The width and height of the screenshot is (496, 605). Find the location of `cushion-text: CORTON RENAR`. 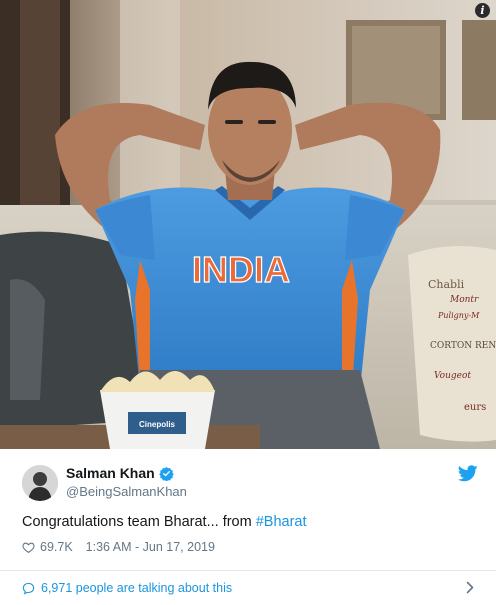

cushion-text: CORTON RENAR is located at coordinates (463, 346).